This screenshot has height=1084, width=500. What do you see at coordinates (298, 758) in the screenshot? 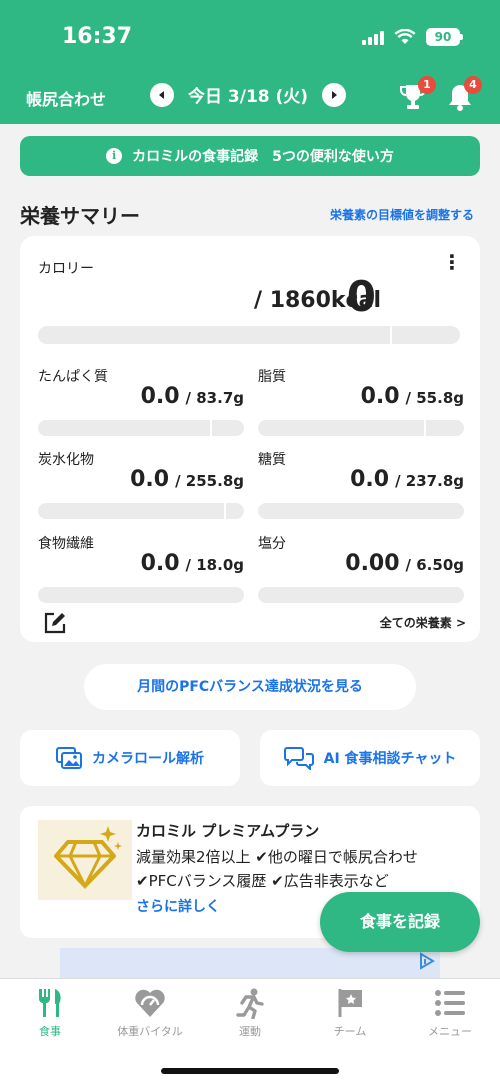
I see `chat-bubbles-icon` at bounding box center [298, 758].